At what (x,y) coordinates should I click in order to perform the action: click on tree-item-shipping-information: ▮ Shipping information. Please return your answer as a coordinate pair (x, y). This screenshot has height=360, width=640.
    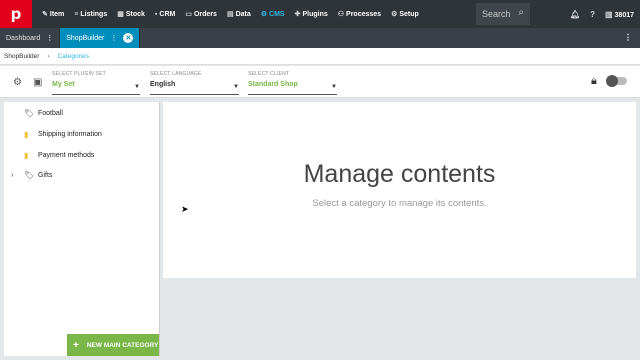
    Looking at the image, I should click on (82, 134).